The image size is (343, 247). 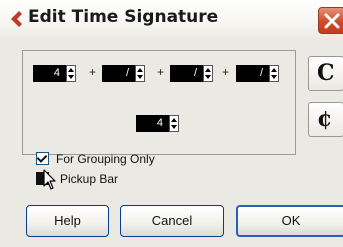 What do you see at coordinates (174, 123) in the screenshot?
I see `denominator-spinner` at bounding box center [174, 123].